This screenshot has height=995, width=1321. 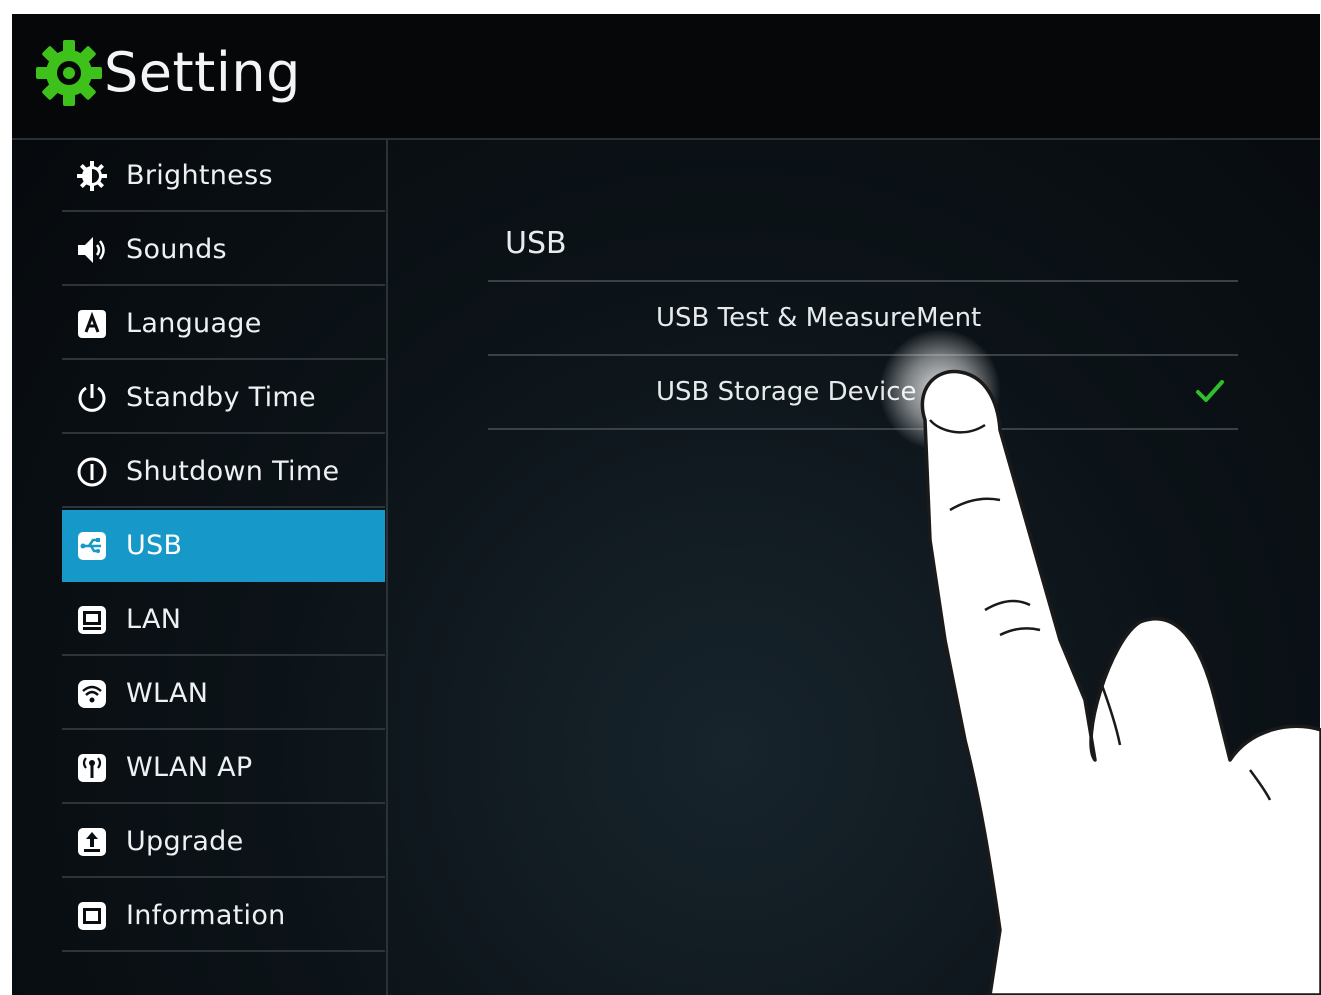 I want to click on sidebar-item-label: LAN, so click(x=154, y=619).